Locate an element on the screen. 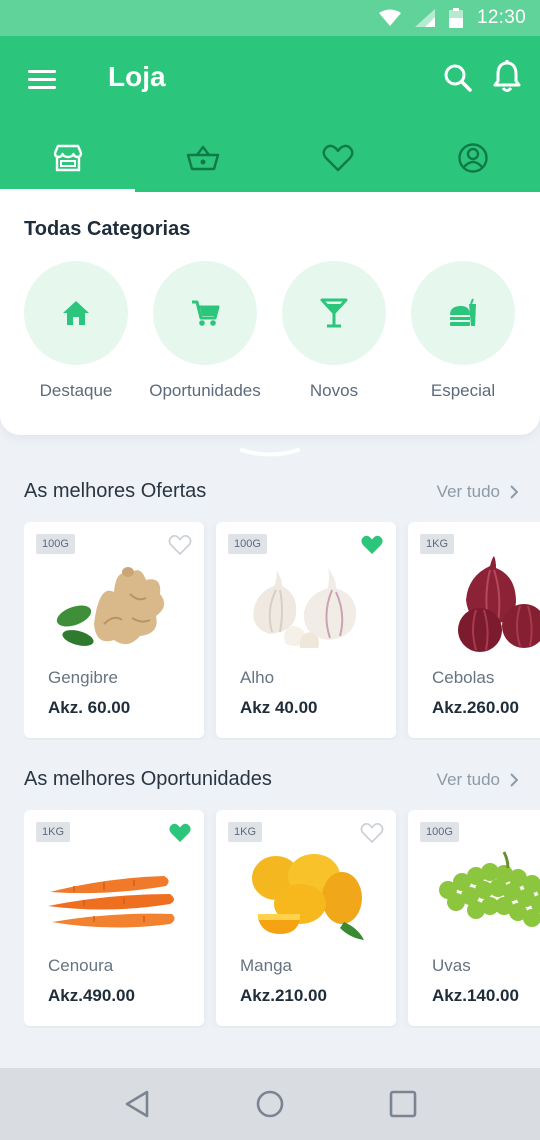 The image size is (540, 1140). collapse-handle is located at coordinates (270, 453).